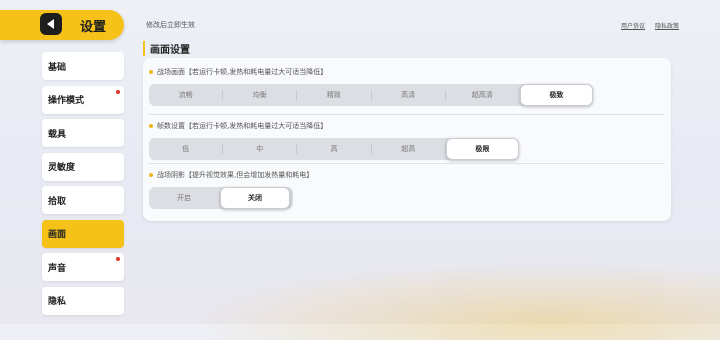  What do you see at coordinates (242, 126) in the screenshot?
I see `setting-label-text: 帧数设置【若运行卡顿,发热和耗电量过大可适当降低】` at bounding box center [242, 126].